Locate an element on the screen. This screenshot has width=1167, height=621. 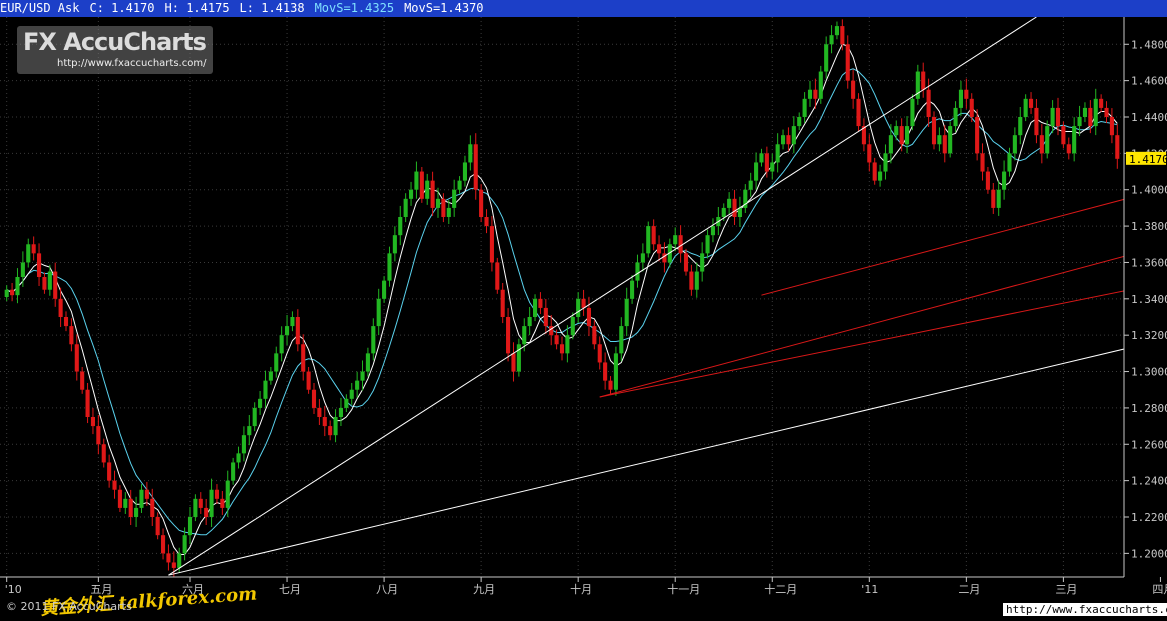
y-tick-label: 1.2400 is located at coordinates (1149, 481).